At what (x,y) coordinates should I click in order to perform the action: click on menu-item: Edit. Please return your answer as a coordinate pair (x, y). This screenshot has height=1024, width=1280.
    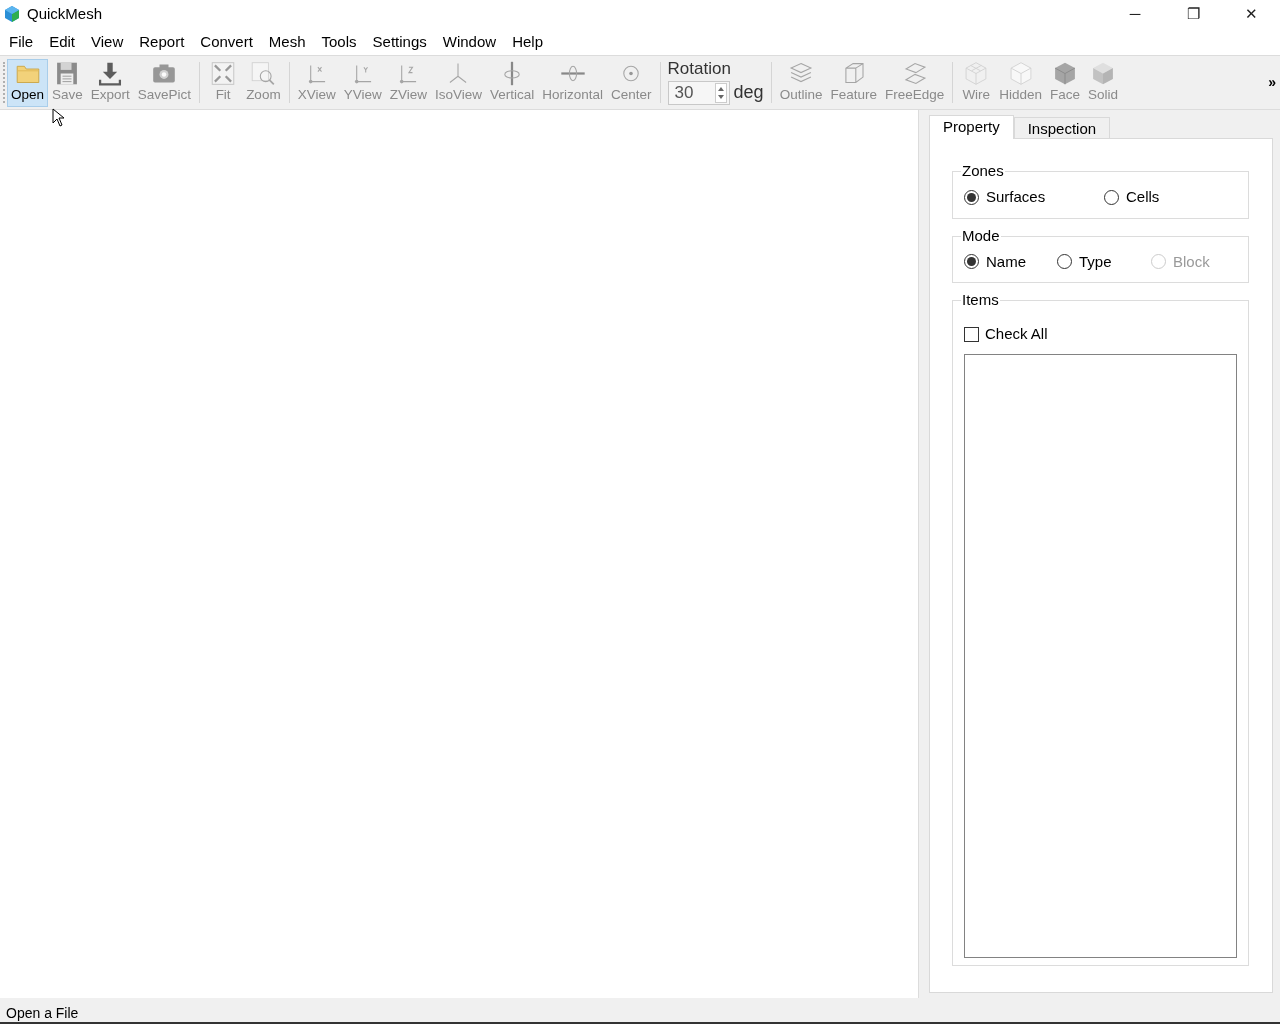
    Looking at the image, I should click on (62, 41).